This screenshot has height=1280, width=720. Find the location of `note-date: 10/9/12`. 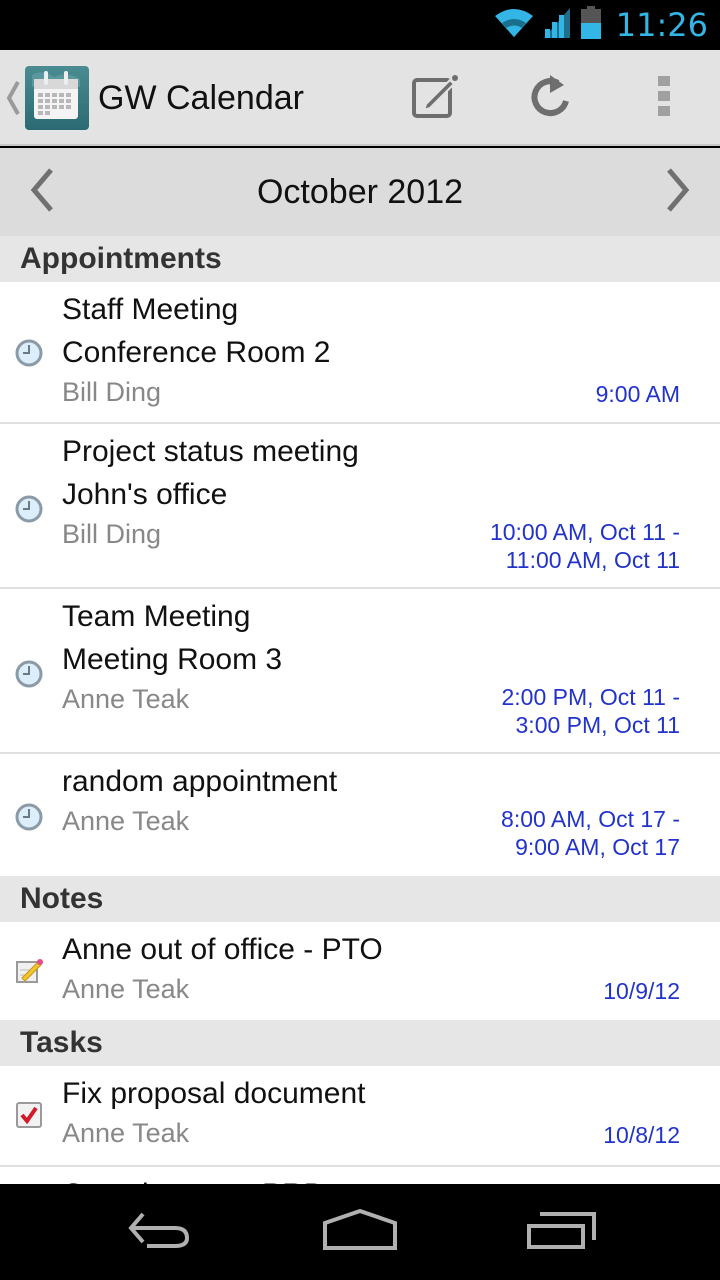

note-date: 10/9/12 is located at coordinates (641, 991).